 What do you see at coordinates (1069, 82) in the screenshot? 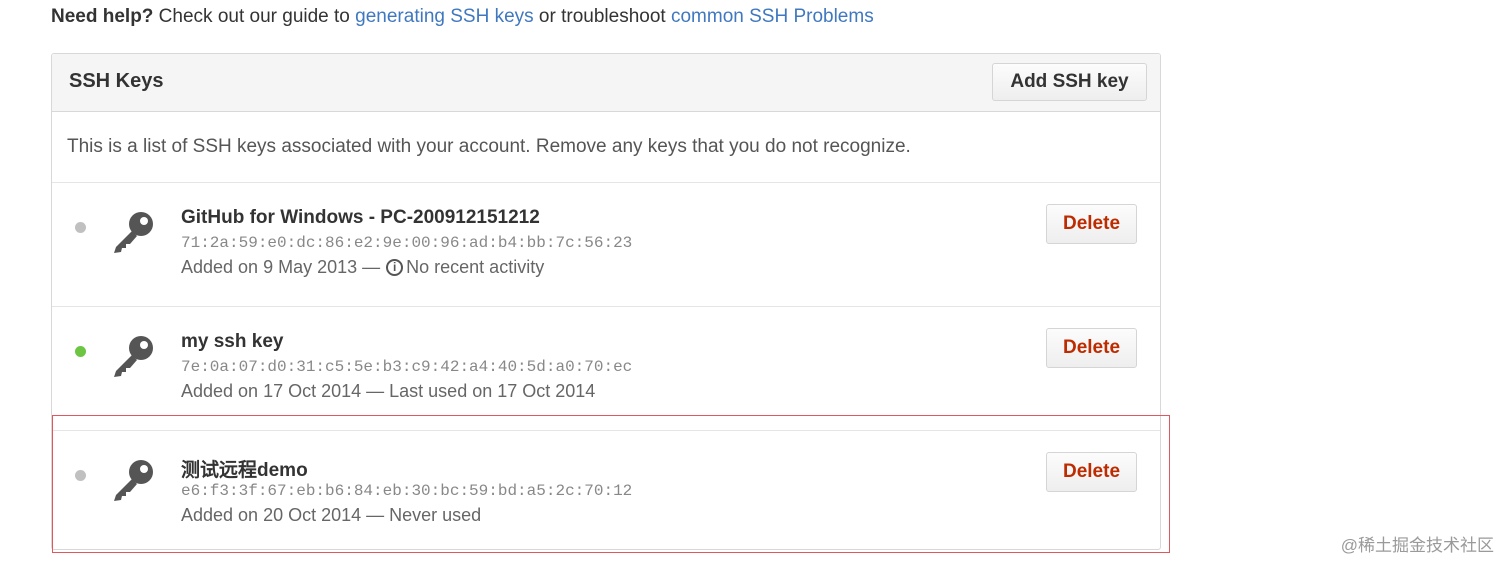
I see `add-ssh-key-button: Add SSH key` at bounding box center [1069, 82].